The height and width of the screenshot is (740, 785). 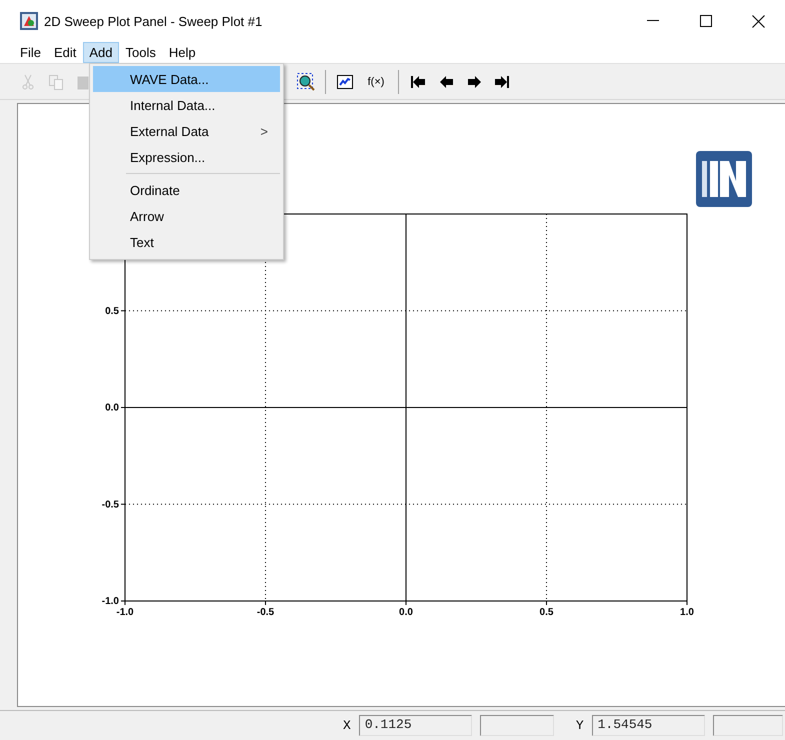 What do you see at coordinates (186, 242) in the screenshot?
I see `menu-item: Text` at bounding box center [186, 242].